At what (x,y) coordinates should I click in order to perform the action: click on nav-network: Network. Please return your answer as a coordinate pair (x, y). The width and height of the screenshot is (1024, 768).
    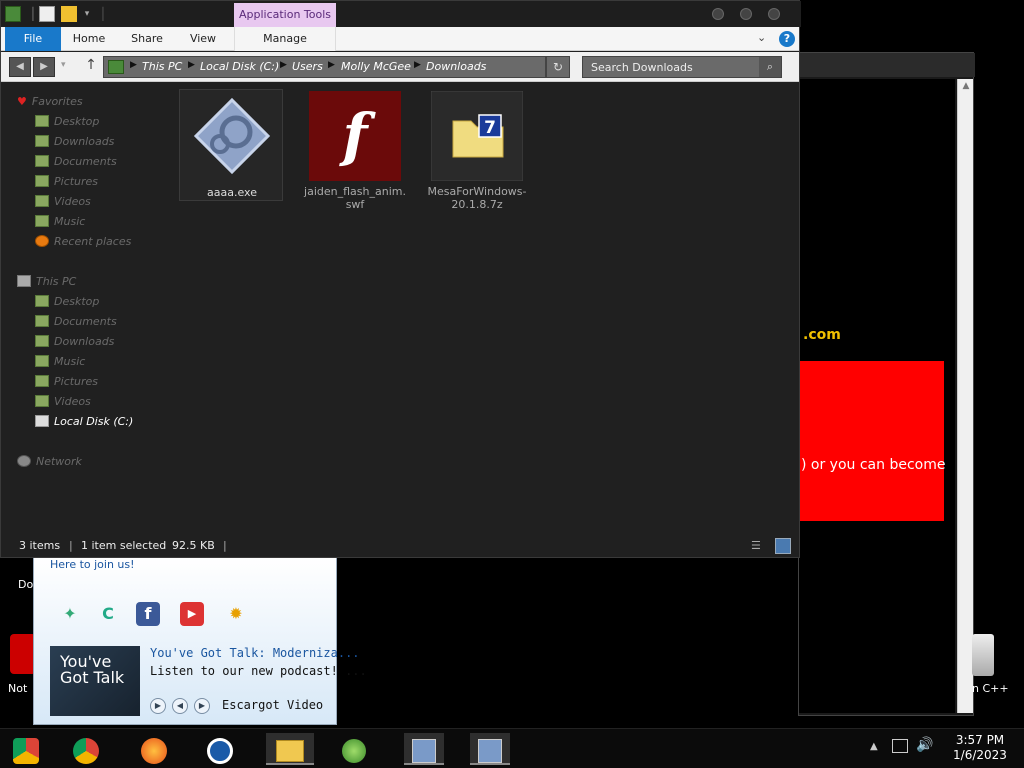
    Looking at the image, I should click on (82, 462).